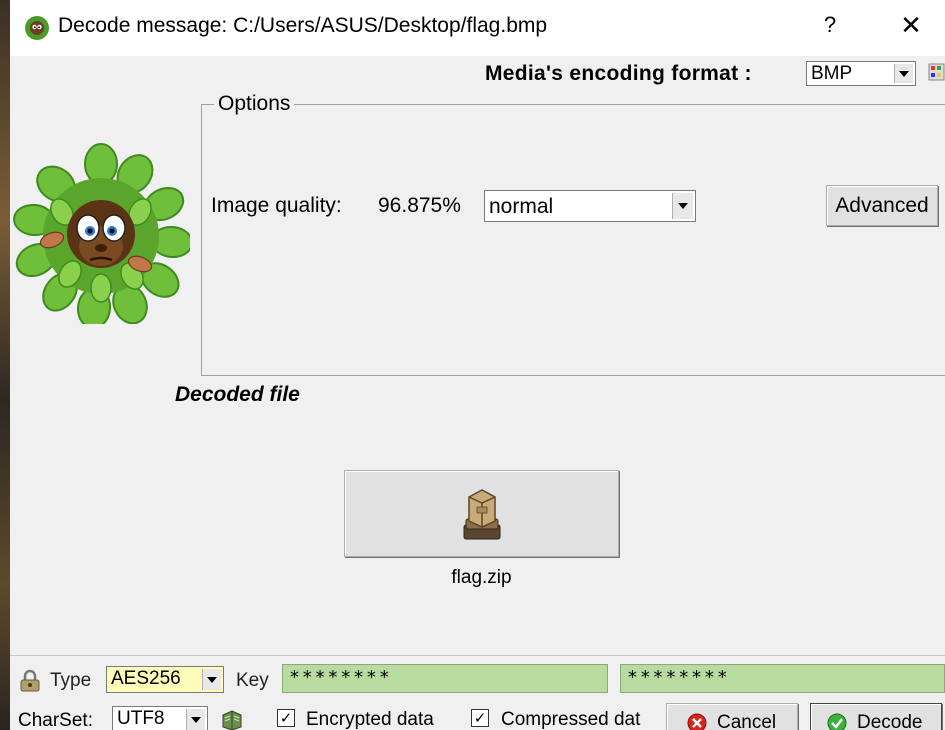 This screenshot has height=730, width=945. I want to click on type-label: Type, so click(71, 680).